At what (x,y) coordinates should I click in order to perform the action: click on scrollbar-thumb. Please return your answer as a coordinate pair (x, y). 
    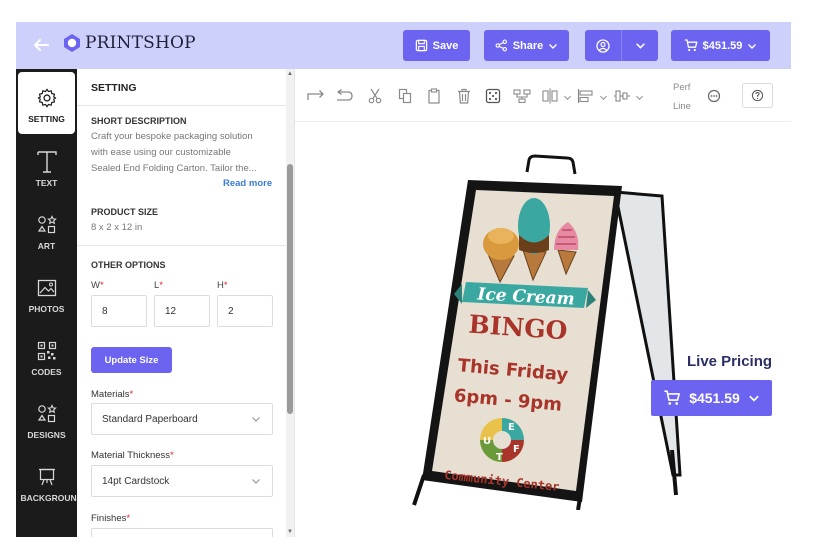
    Looking at the image, I should click on (290, 289).